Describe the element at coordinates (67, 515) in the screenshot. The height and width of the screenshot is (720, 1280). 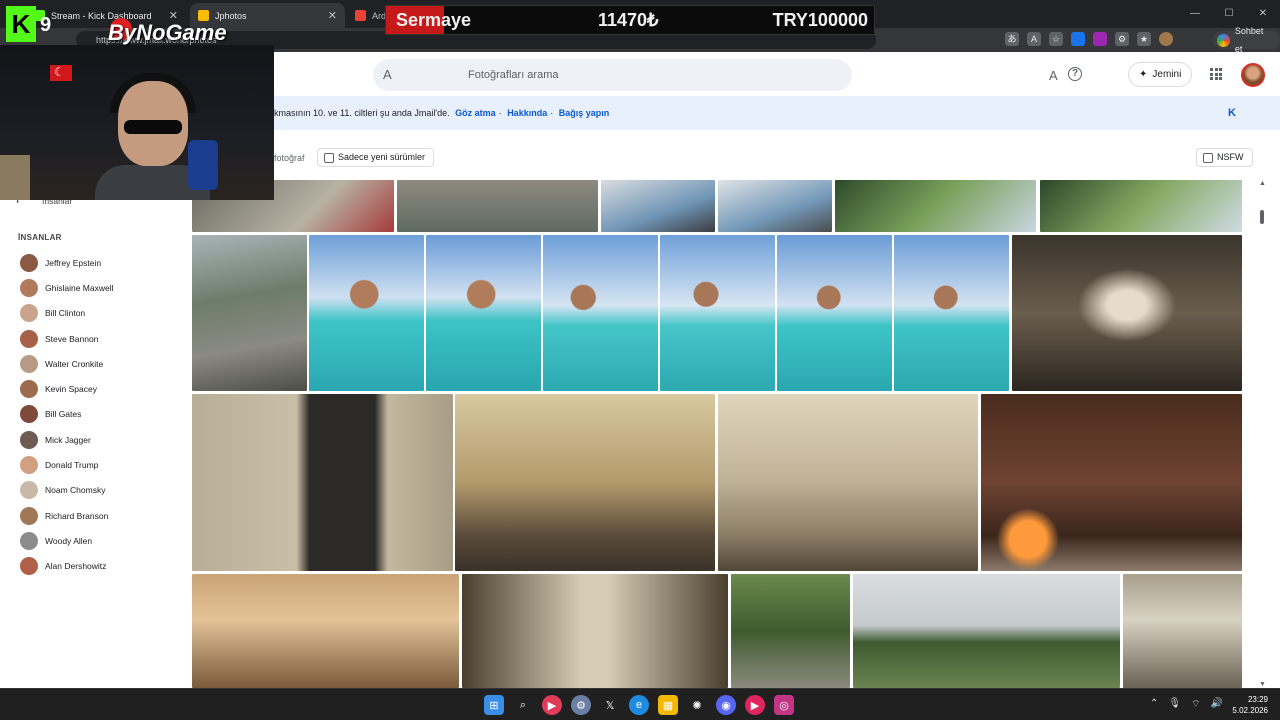
I see `sidebar-person-item: Richard Branson` at that location.